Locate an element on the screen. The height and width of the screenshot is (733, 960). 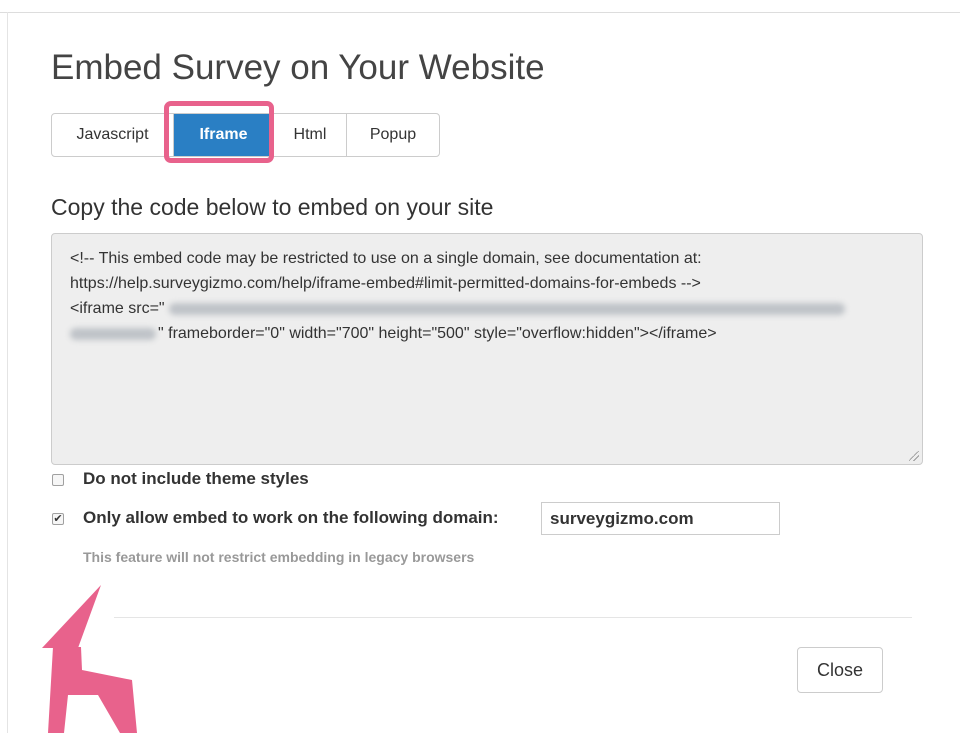
theme-styles-checkbox is located at coordinates (58, 480).